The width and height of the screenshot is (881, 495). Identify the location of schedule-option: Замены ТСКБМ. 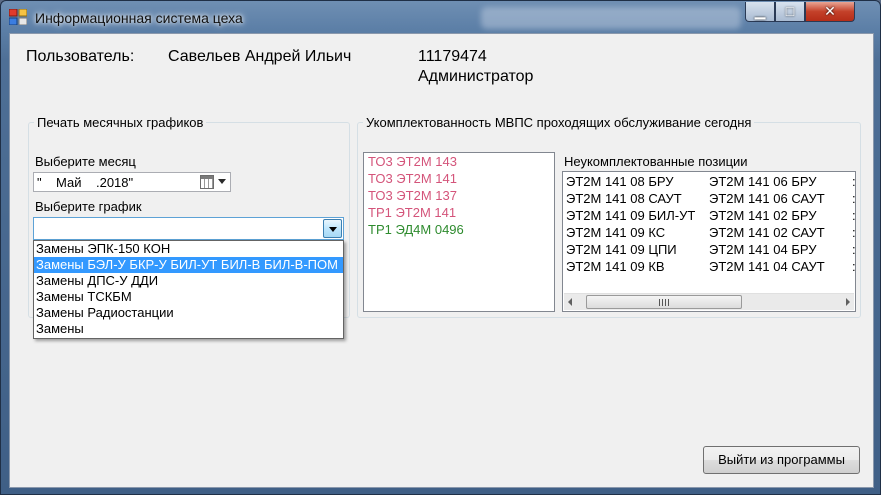
(188, 297).